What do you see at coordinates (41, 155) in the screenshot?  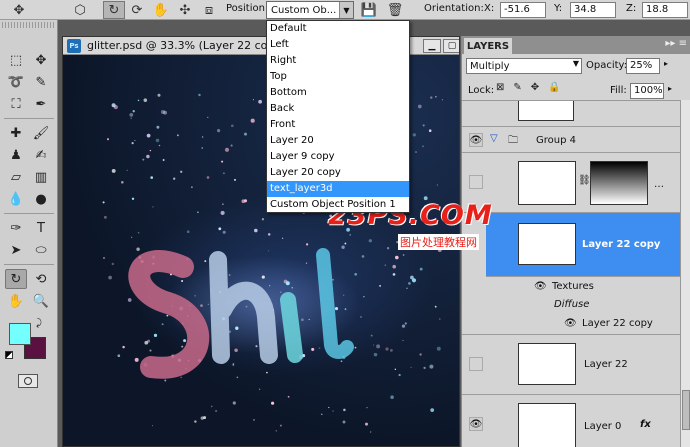 I see `history-brush-tool-icon: ✍` at bounding box center [41, 155].